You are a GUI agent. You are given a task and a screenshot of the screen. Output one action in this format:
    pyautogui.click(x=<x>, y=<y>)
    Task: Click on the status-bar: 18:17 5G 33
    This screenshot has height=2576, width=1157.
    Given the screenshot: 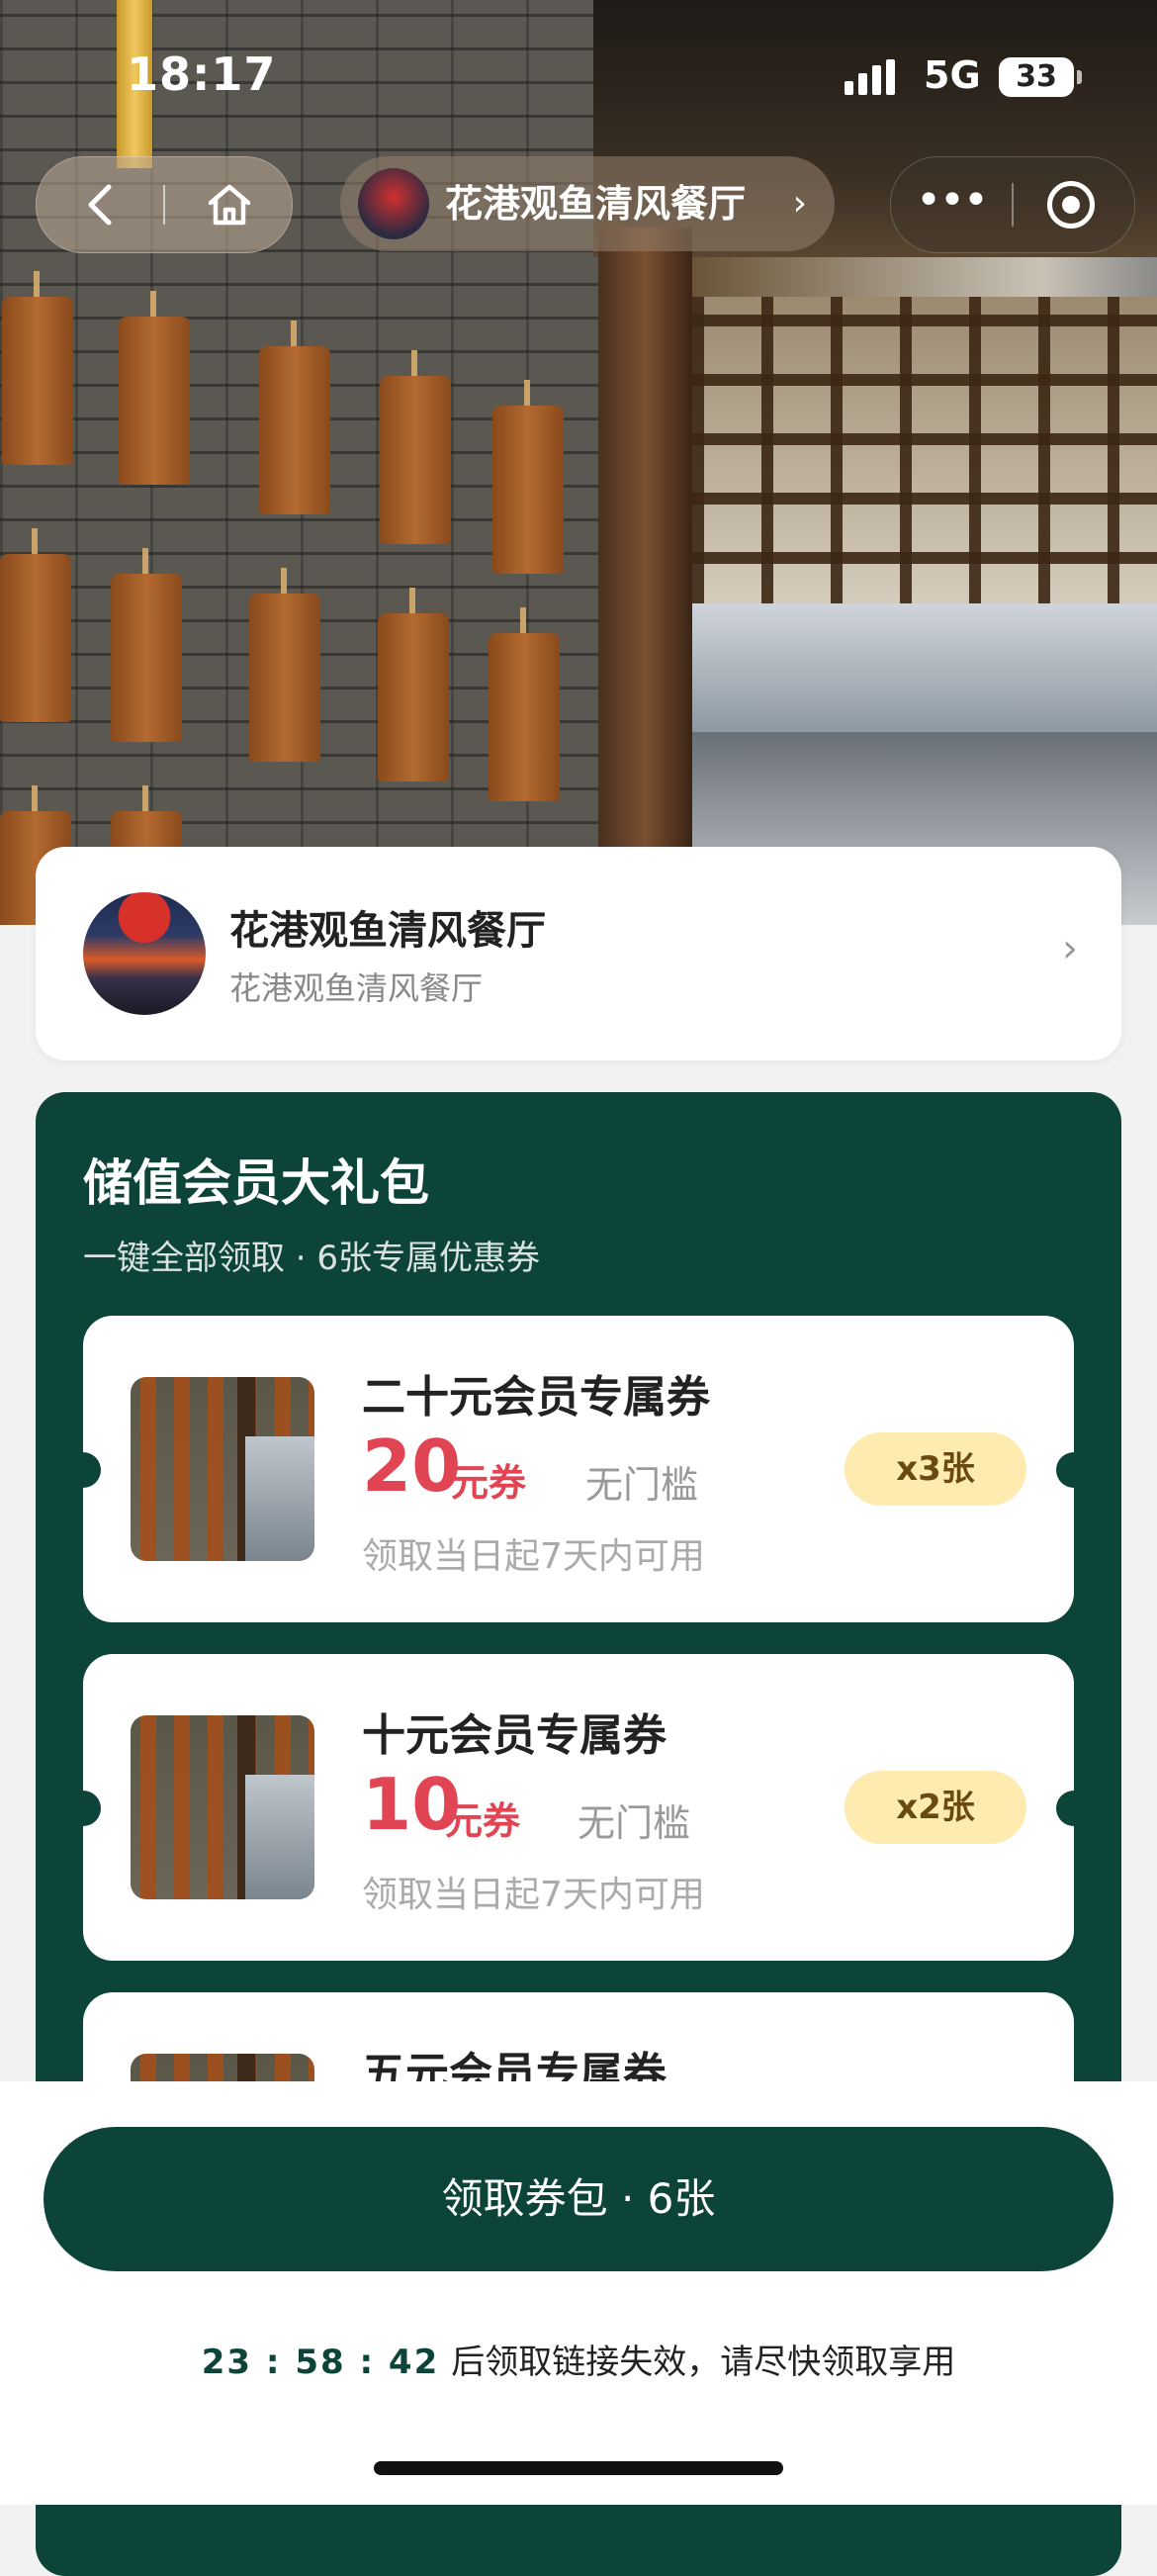 What is the action you would take?
    pyautogui.click(x=578, y=74)
    